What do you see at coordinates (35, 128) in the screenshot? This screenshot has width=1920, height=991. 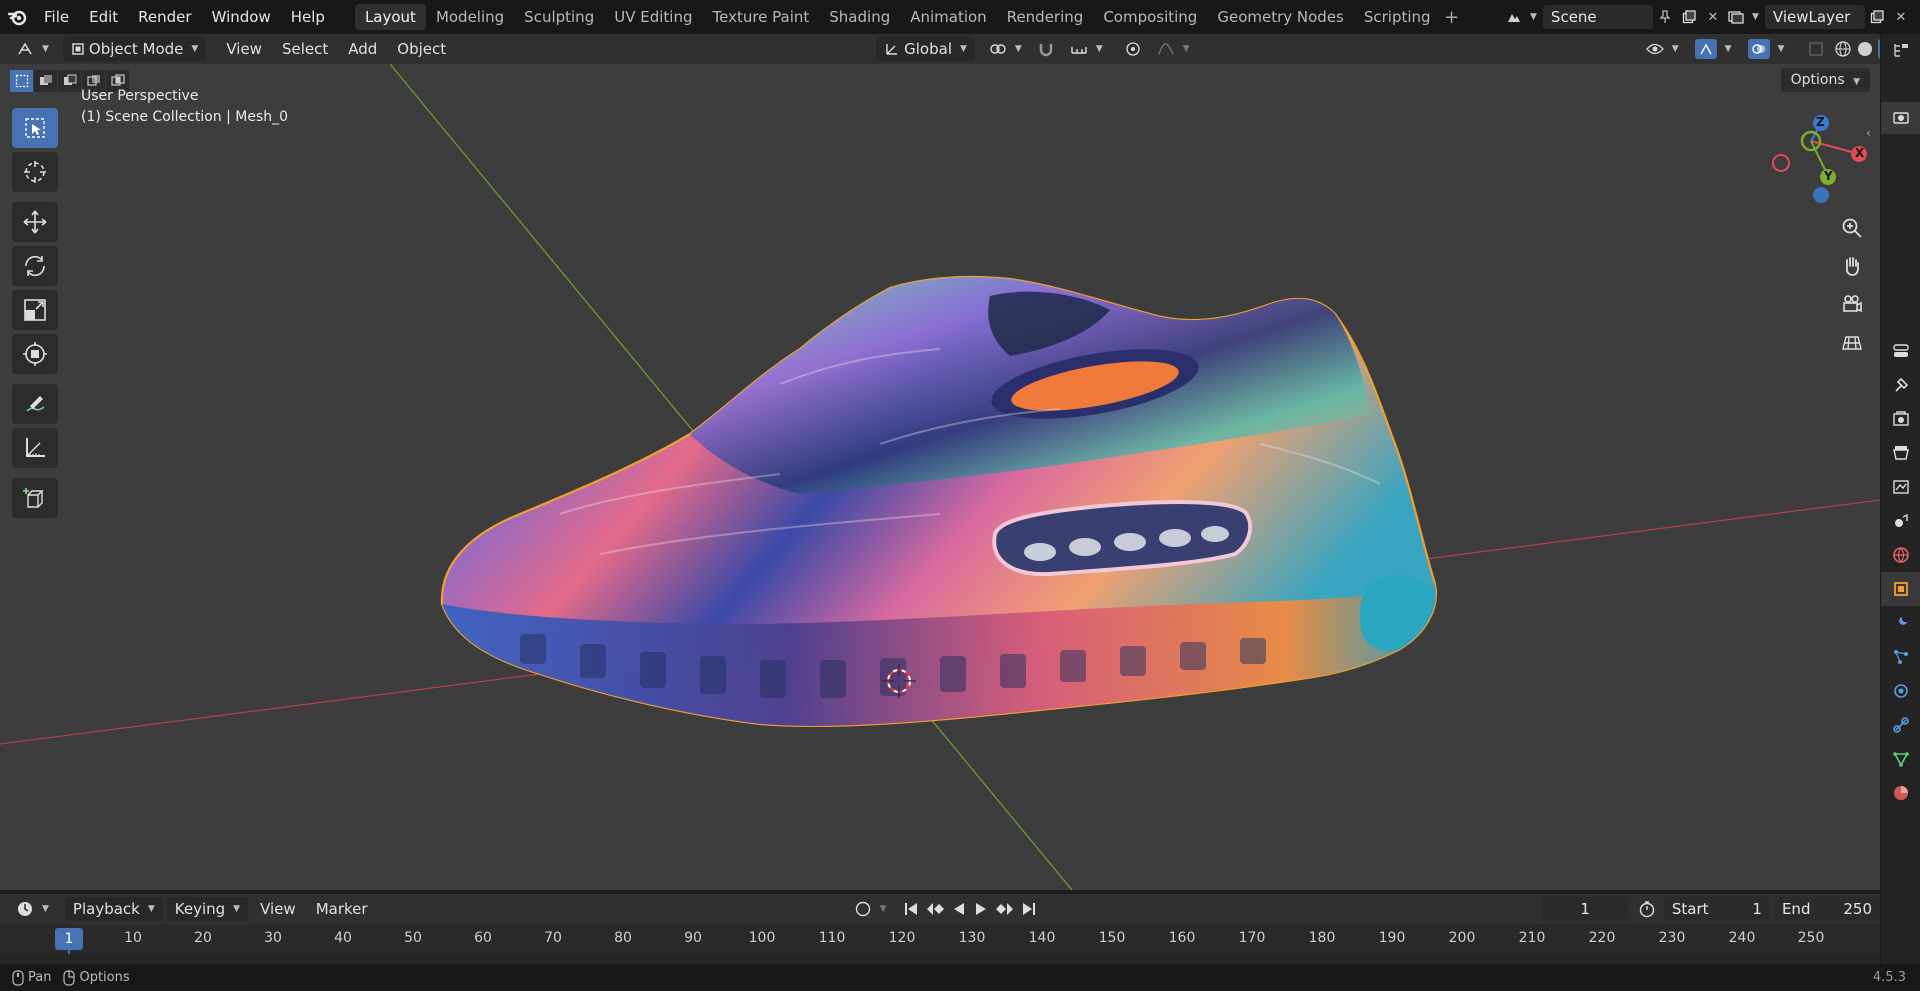 I see `select-box-tool` at bounding box center [35, 128].